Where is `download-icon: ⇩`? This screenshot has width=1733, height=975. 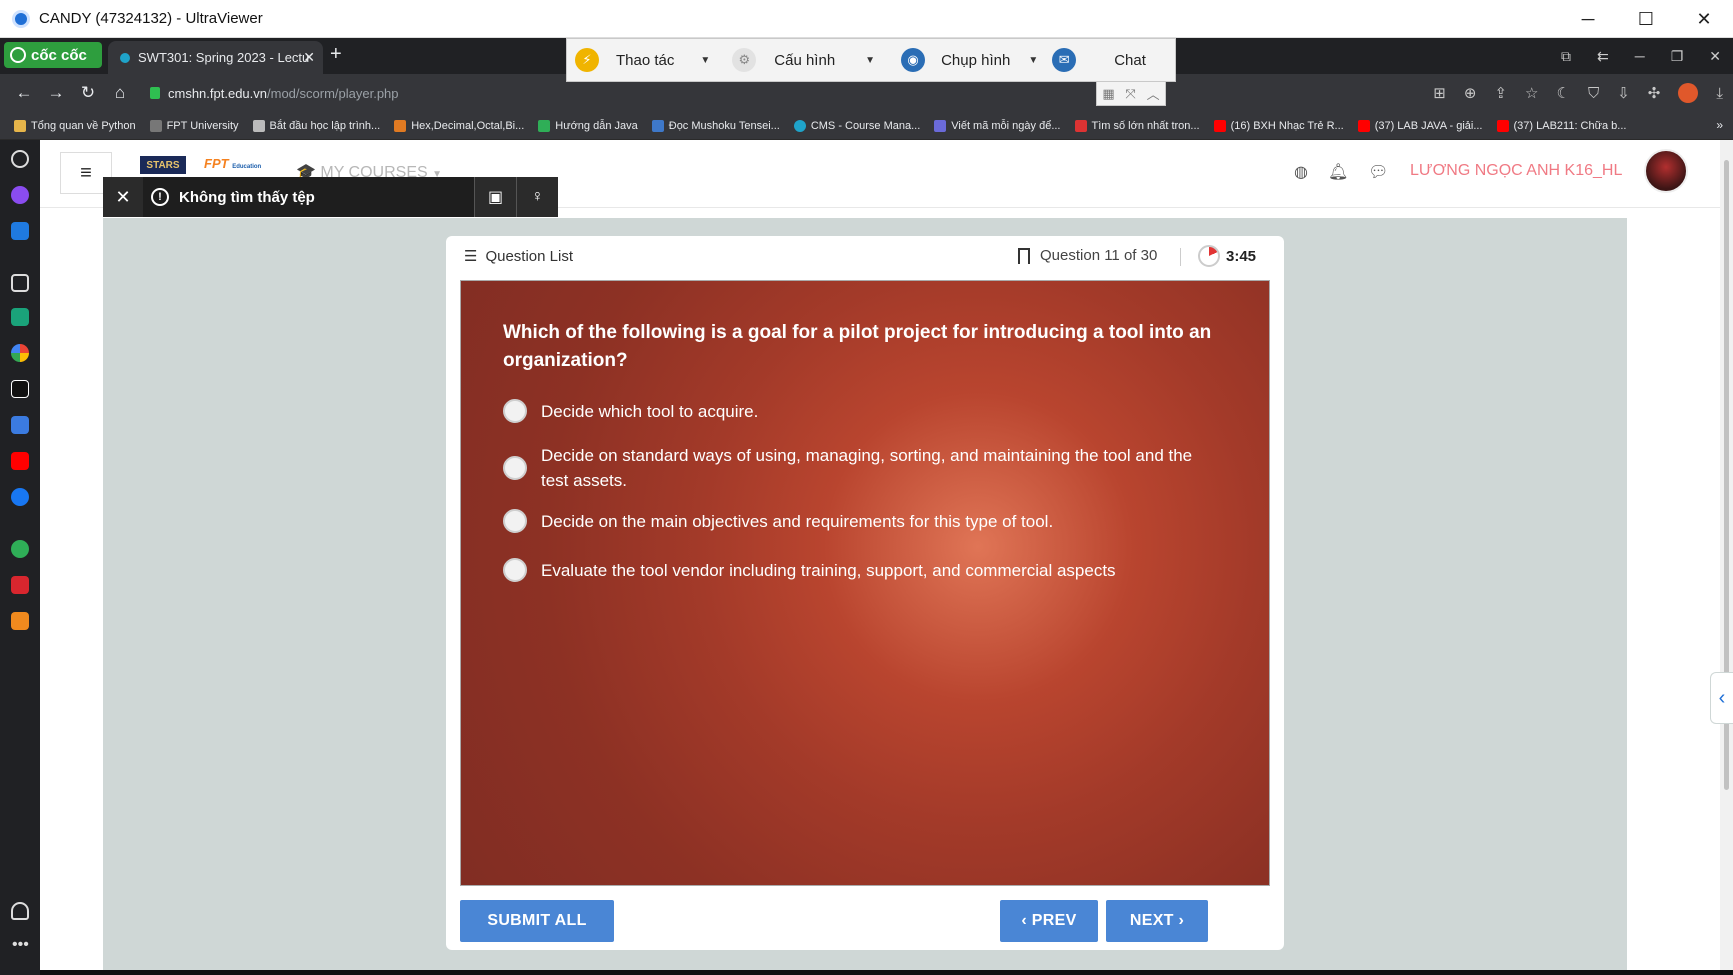 download-icon: ⇩ is located at coordinates (1623, 93).